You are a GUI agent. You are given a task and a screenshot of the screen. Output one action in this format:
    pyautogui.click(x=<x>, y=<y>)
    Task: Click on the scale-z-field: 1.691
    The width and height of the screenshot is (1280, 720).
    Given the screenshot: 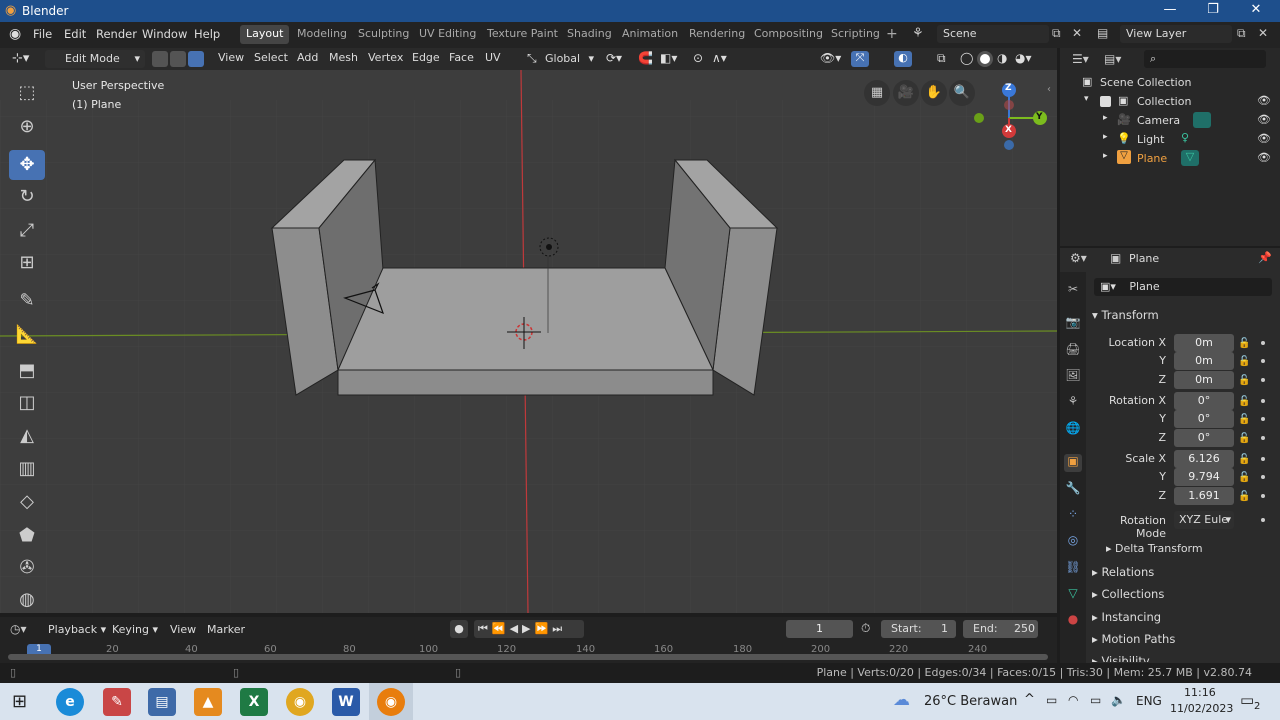 What is the action you would take?
    pyautogui.click(x=1204, y=496)
    